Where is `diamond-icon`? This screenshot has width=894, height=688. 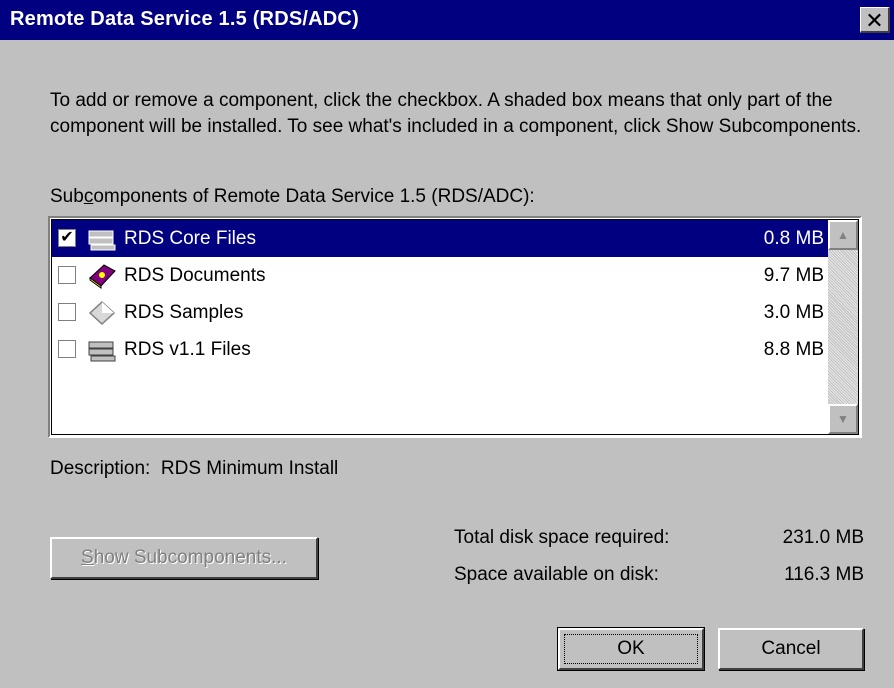 diamond-icon is located at coordinates (102, 313).